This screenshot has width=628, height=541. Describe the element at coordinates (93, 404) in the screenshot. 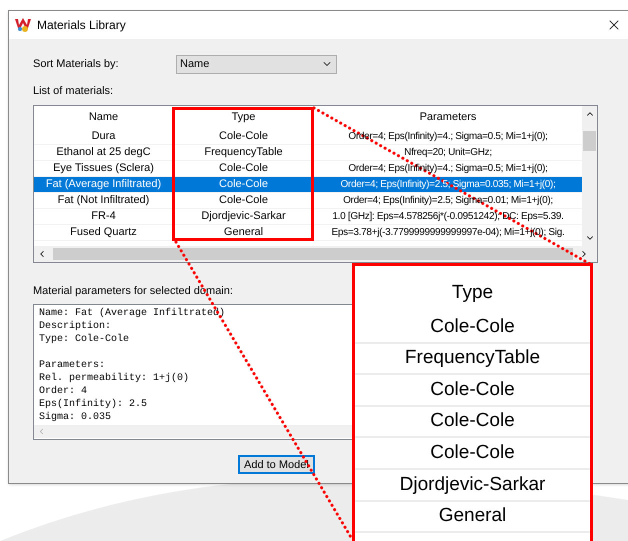

I see `details-line: Eps(Infinity): 2.5` at that location.